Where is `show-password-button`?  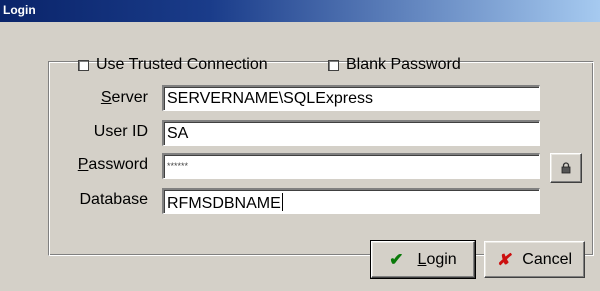
show-password-button is located at coordinates (566, 168).